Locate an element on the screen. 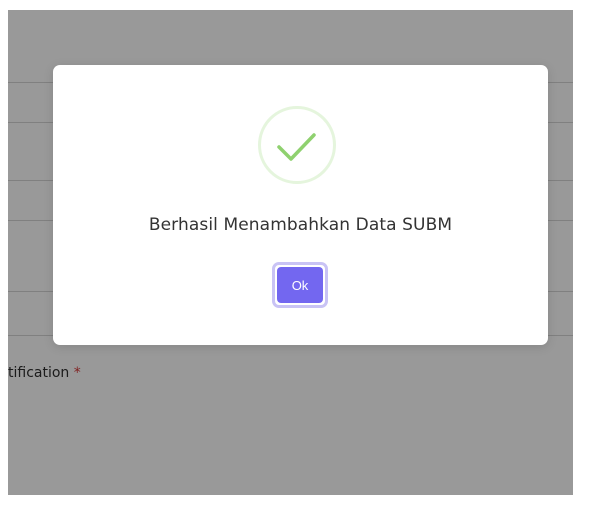  dialog-message: Berhasil Menambahkan Data SUBM is located at coordinates (300, 225).